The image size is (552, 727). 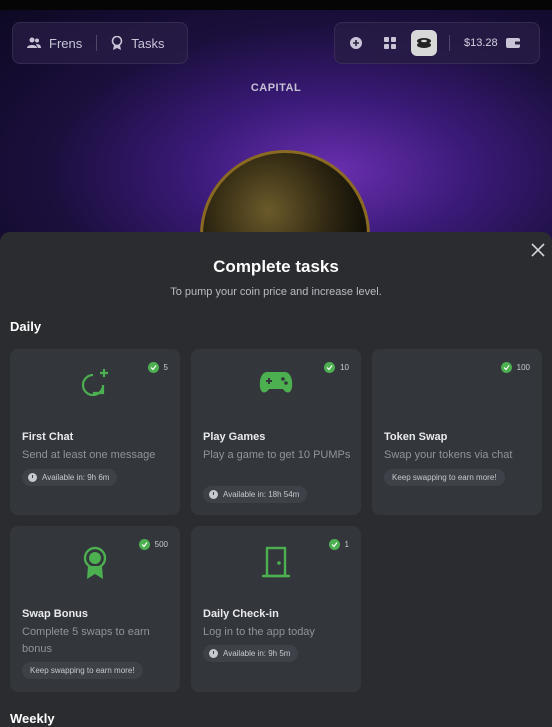 I want to click on frens-label: Frens, so click(x=66, y=43).